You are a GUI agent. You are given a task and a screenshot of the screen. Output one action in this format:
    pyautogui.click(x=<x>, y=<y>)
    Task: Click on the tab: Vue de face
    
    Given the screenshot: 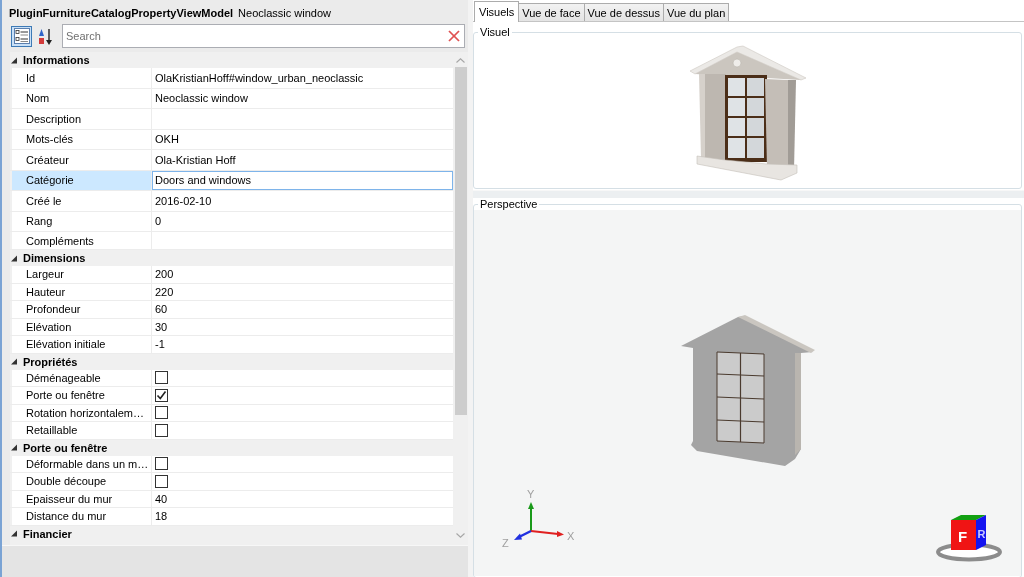 What is the action you would take?
    pyautogui.click(x=551, y=12)
    